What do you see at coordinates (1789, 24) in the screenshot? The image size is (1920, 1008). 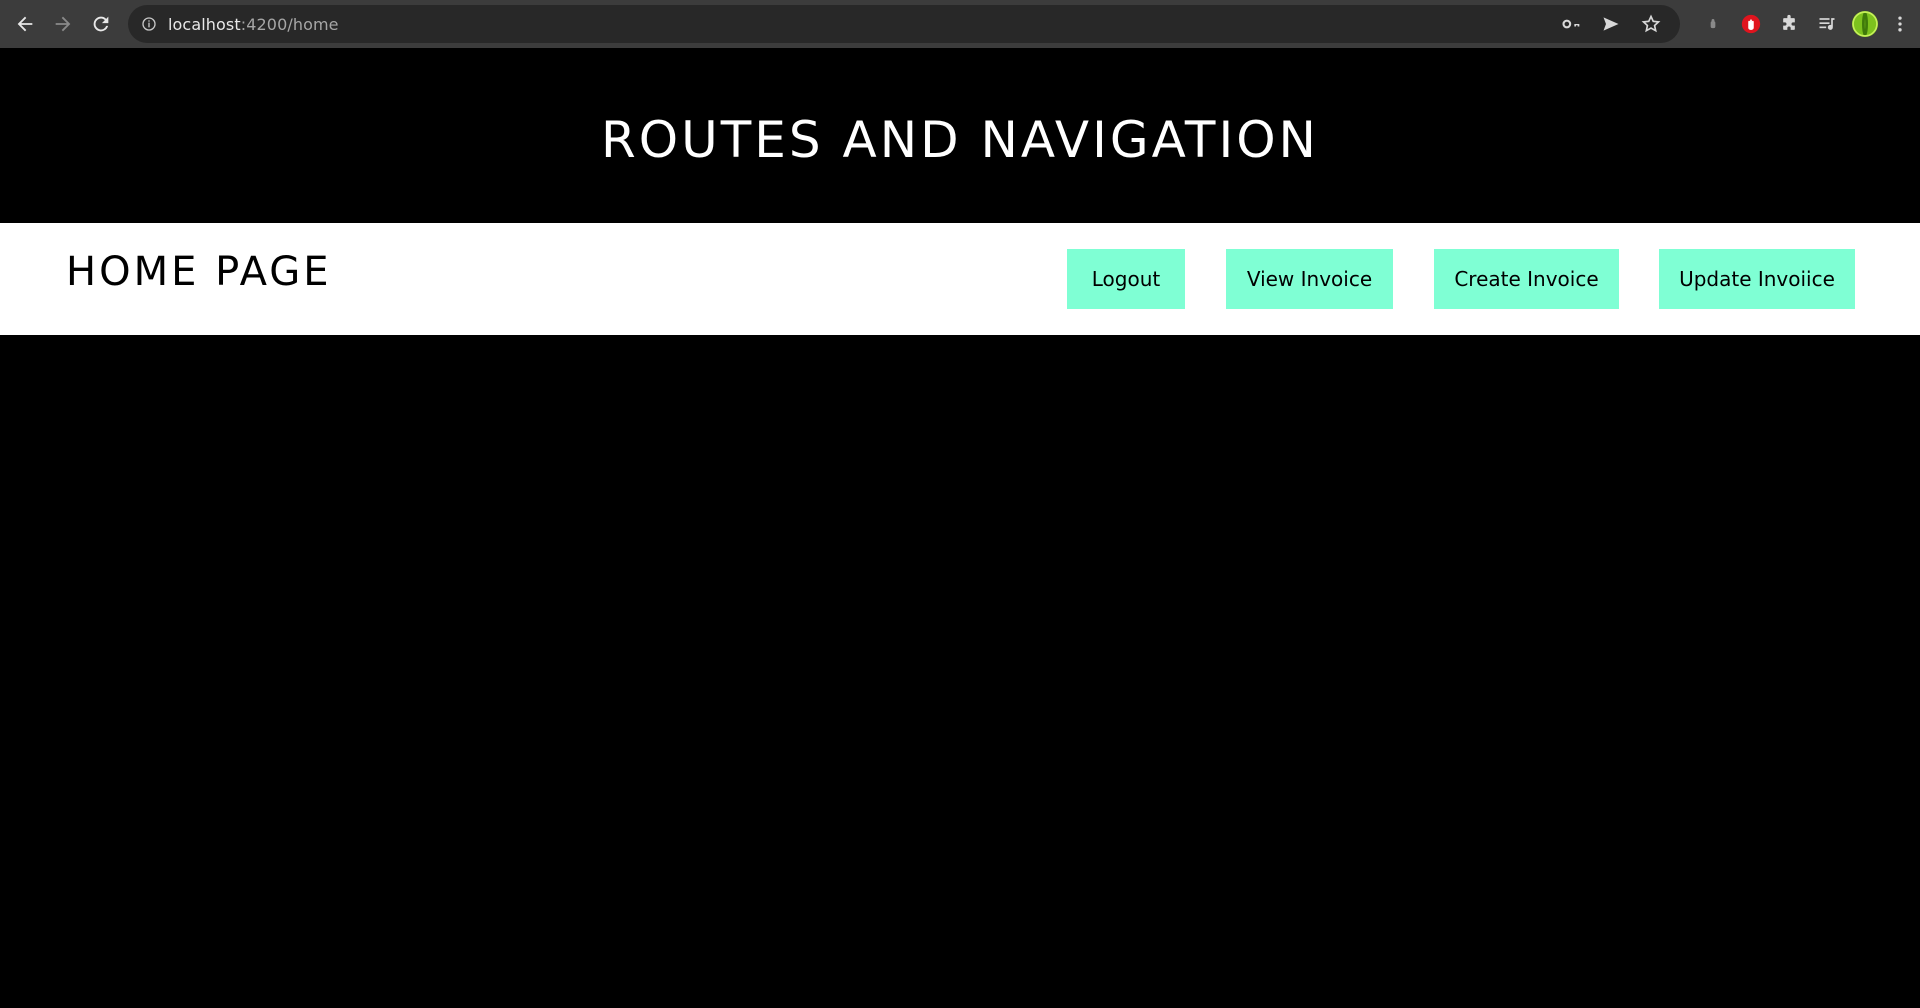 I see `puzzle-icon` at bounding box center [1789, 24].